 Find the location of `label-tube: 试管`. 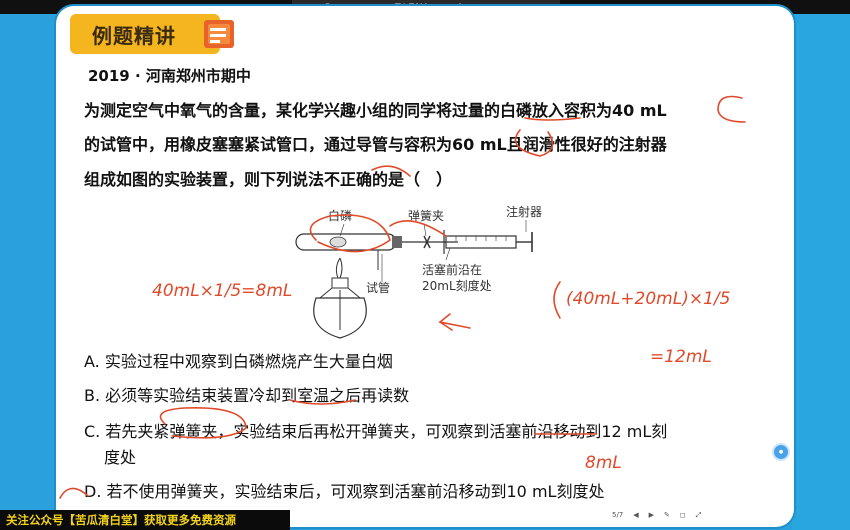

label-tube: 试管 is located at coordinates (378, 287).